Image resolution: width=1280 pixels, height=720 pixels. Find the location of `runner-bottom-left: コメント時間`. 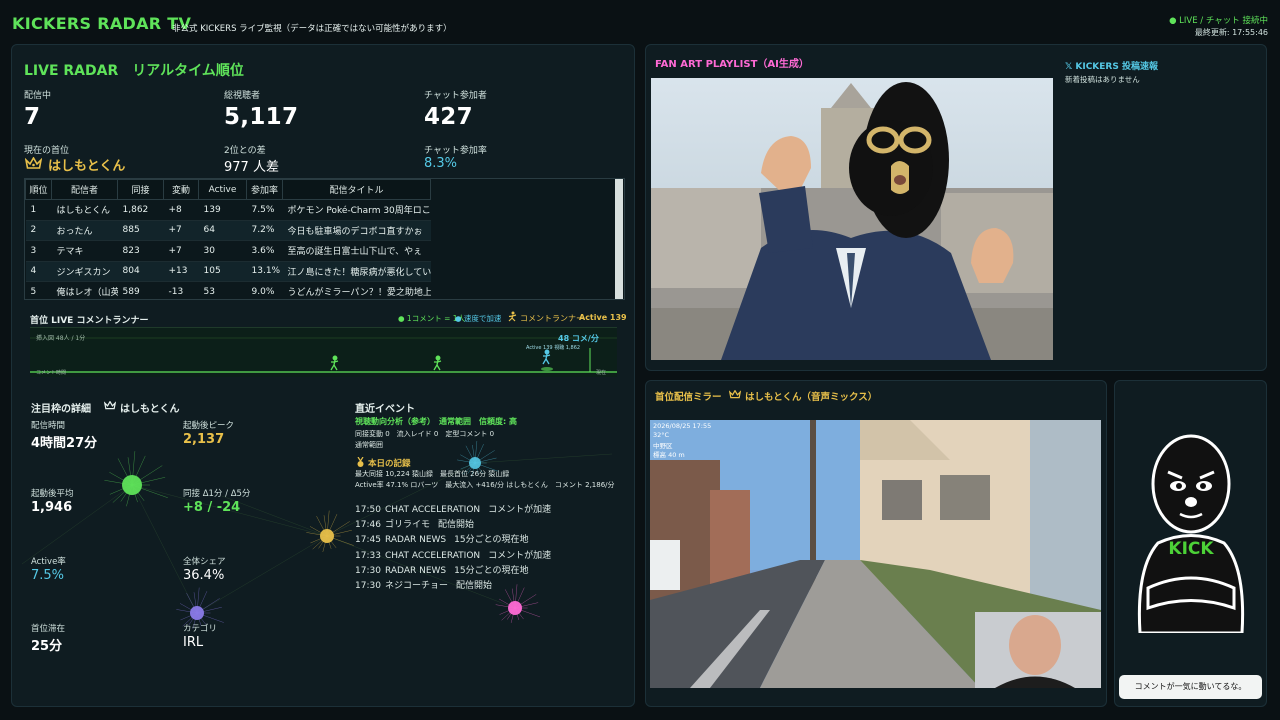

runner-bottom-left: コメント時間 is located at coordinates (51, 373).